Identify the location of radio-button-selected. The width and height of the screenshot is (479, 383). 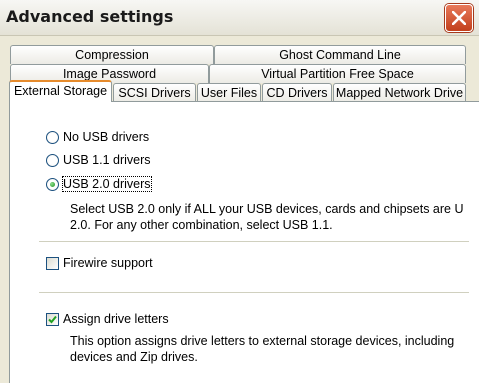
(52, 184).